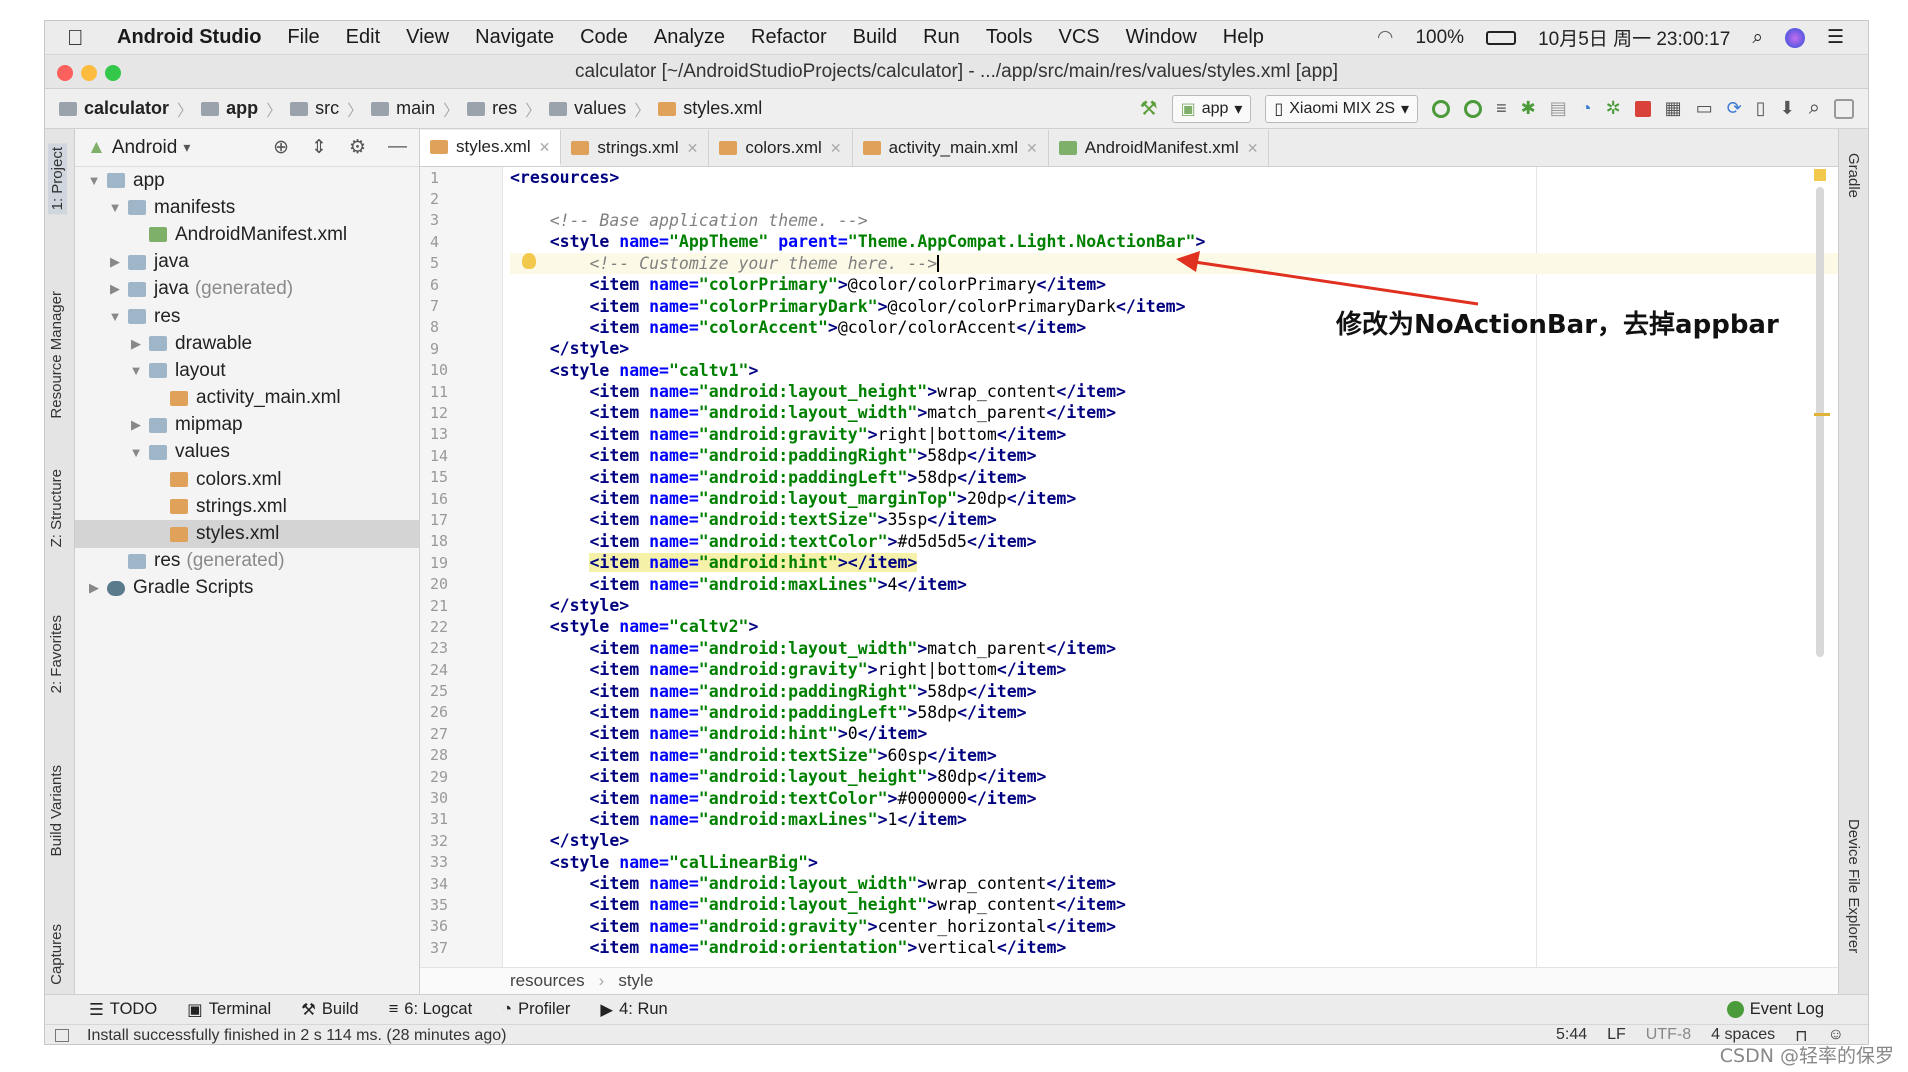 This screenshot has width=1908, height=1072. Describe the element at coordinates (56, 355) in the screenshot. I see `tab-resource-manager: Resource Manager` at that location.